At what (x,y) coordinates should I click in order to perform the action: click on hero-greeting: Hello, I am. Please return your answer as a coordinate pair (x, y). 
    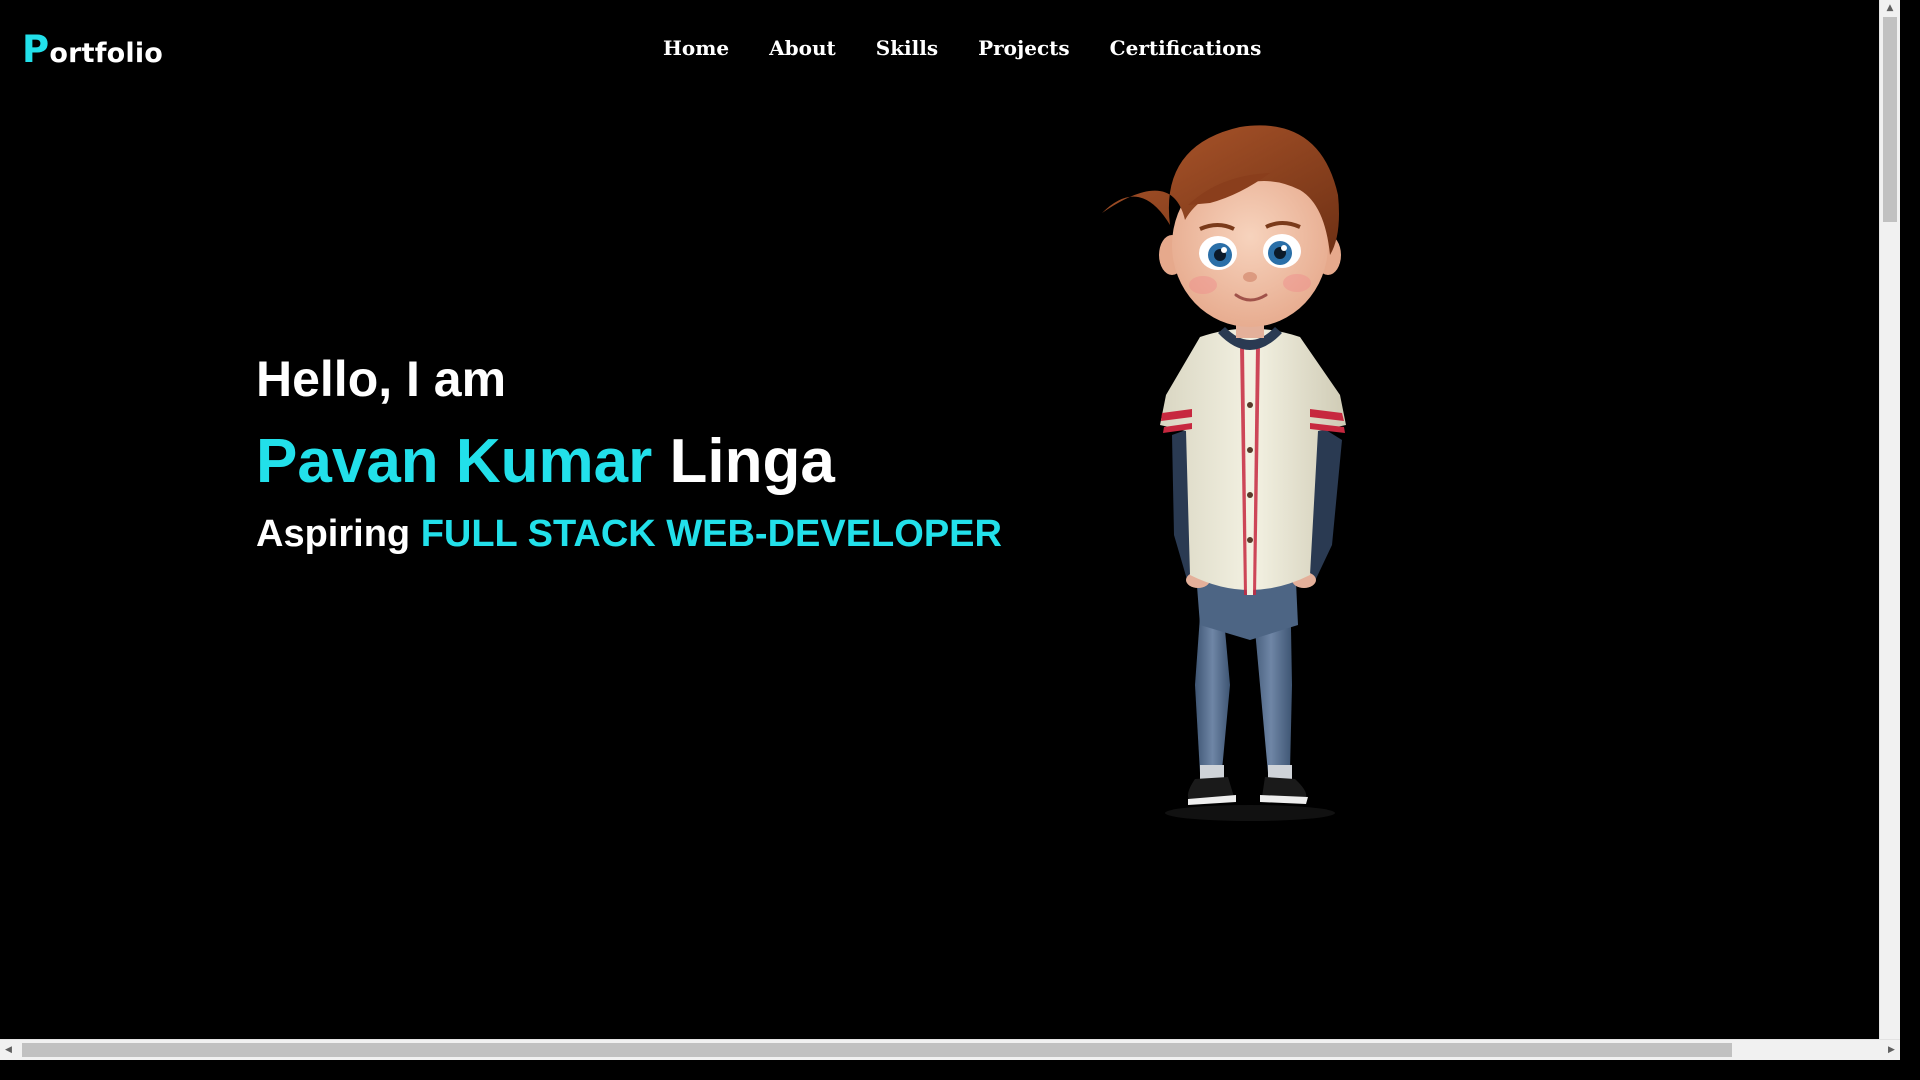
    Looking at the image, I should click on (381, 379).